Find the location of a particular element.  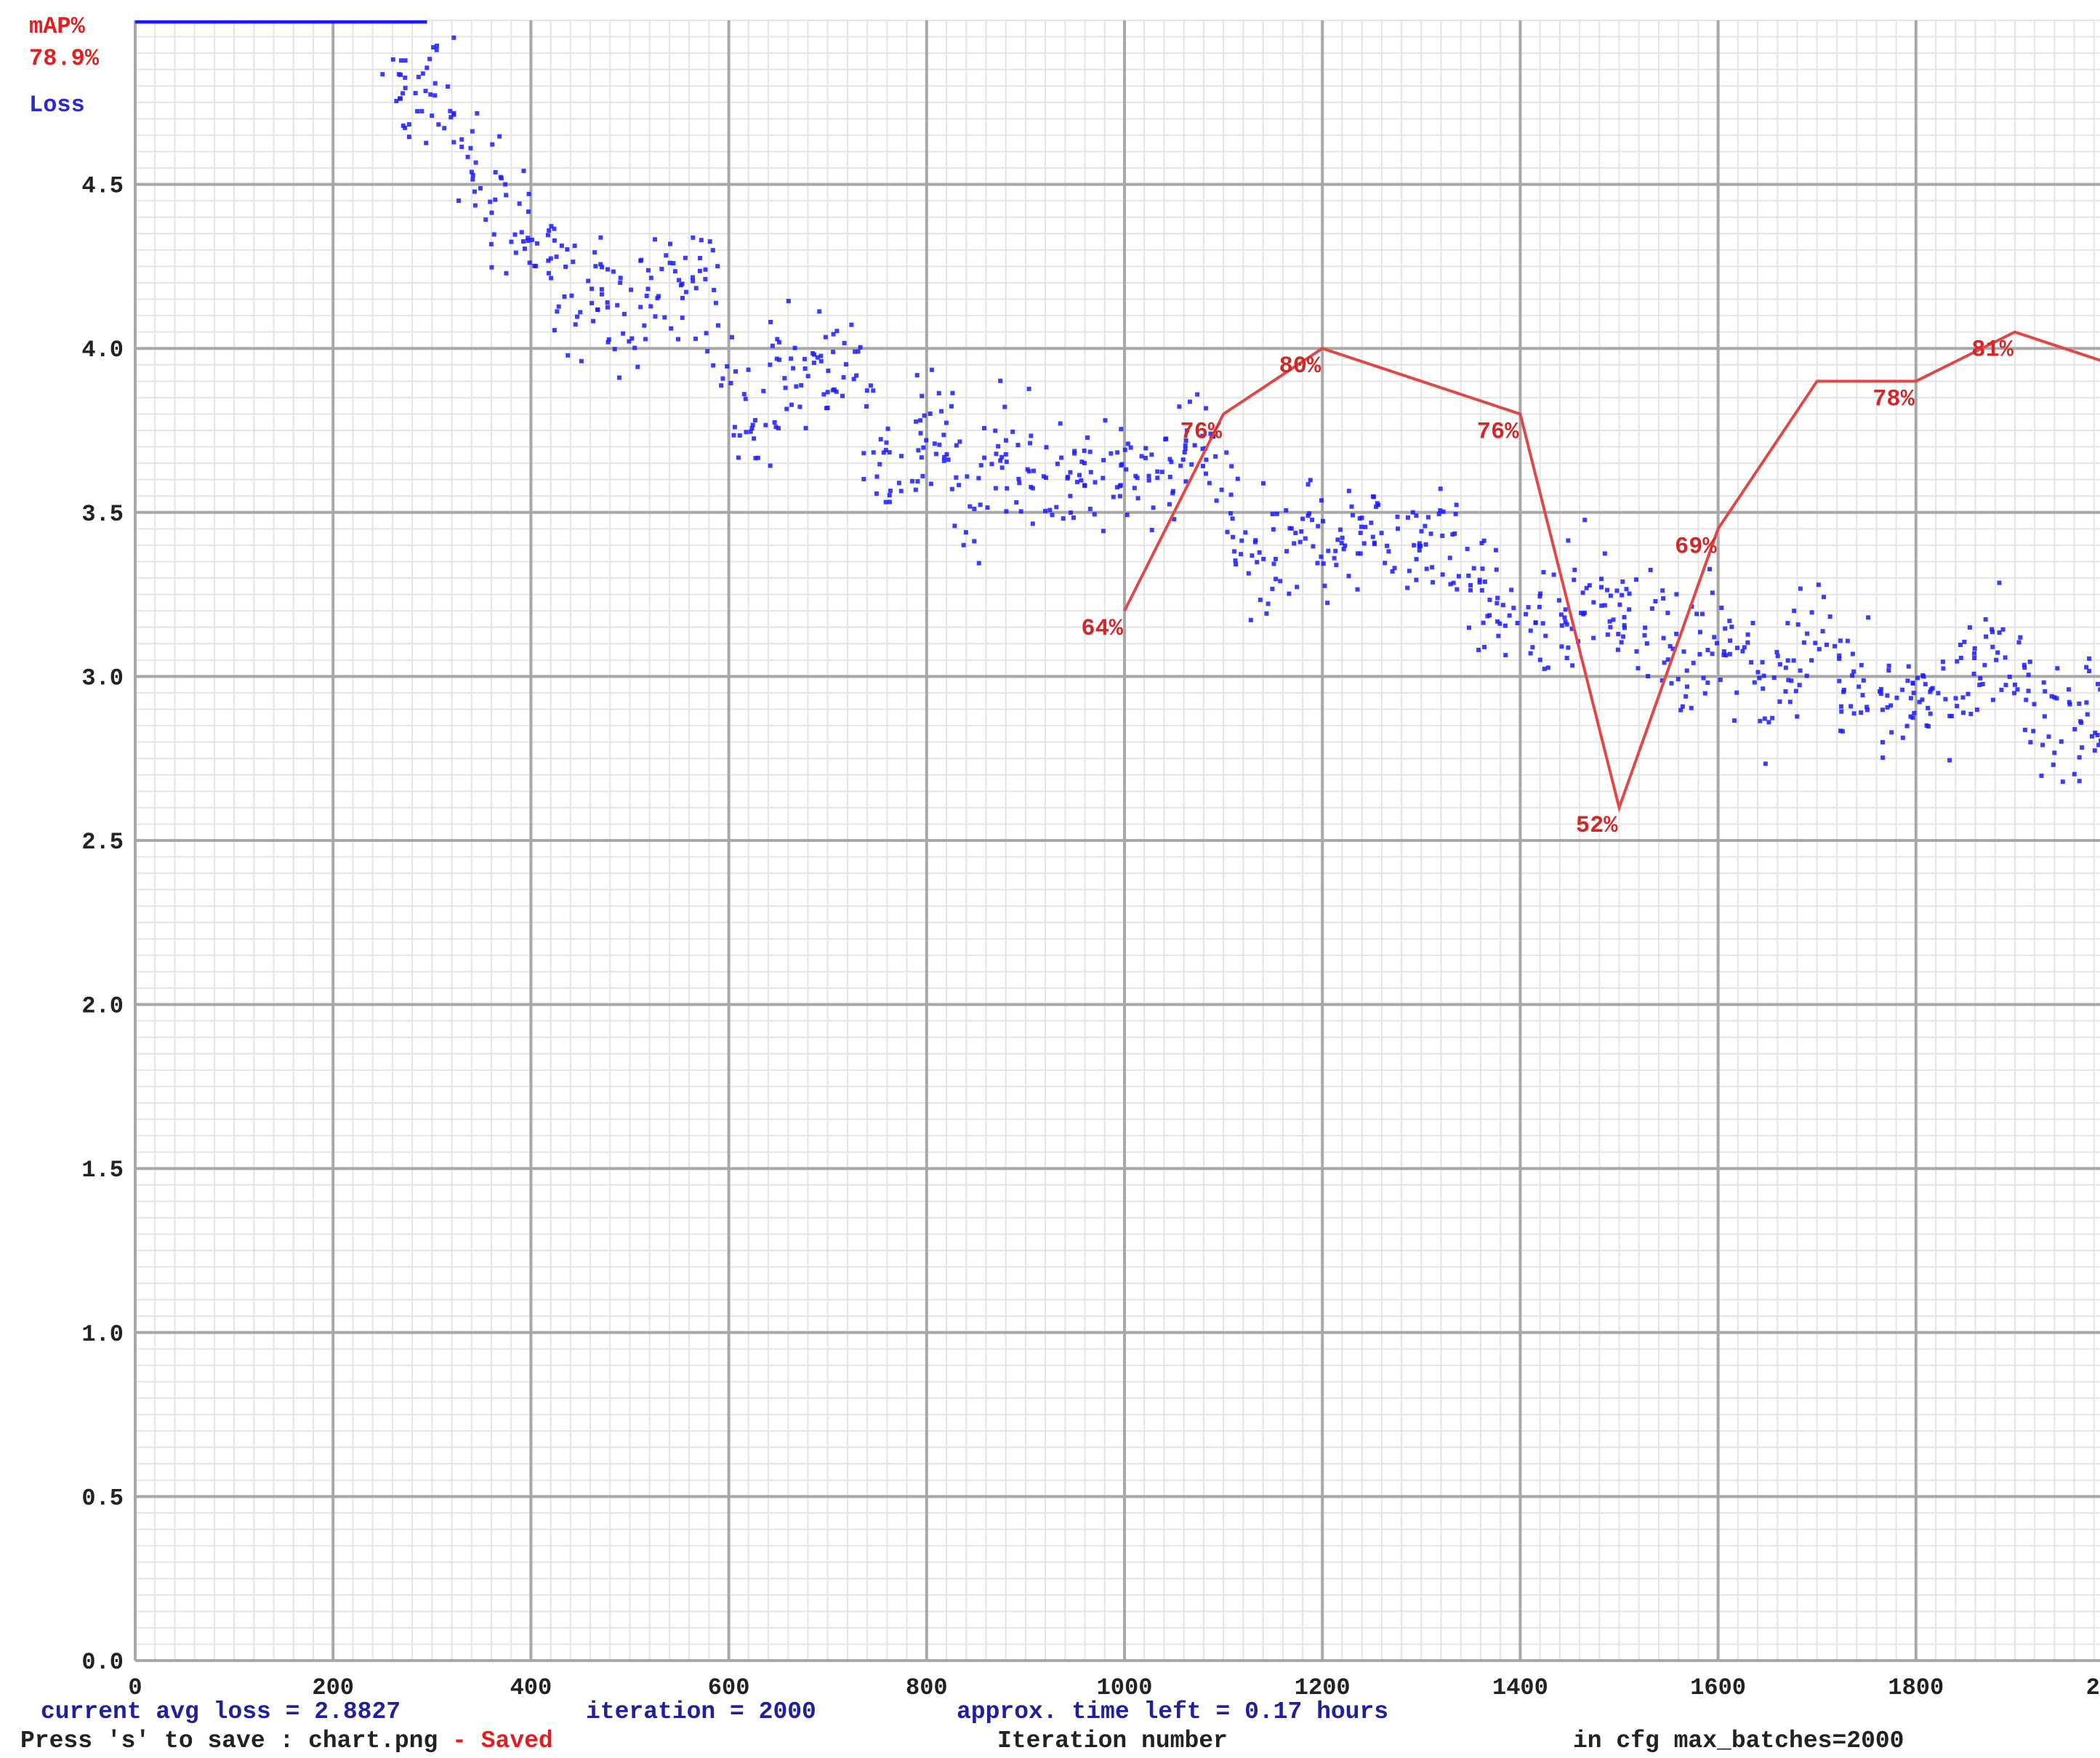

map-point-label: 81% is located at coordinates (1992, 350).